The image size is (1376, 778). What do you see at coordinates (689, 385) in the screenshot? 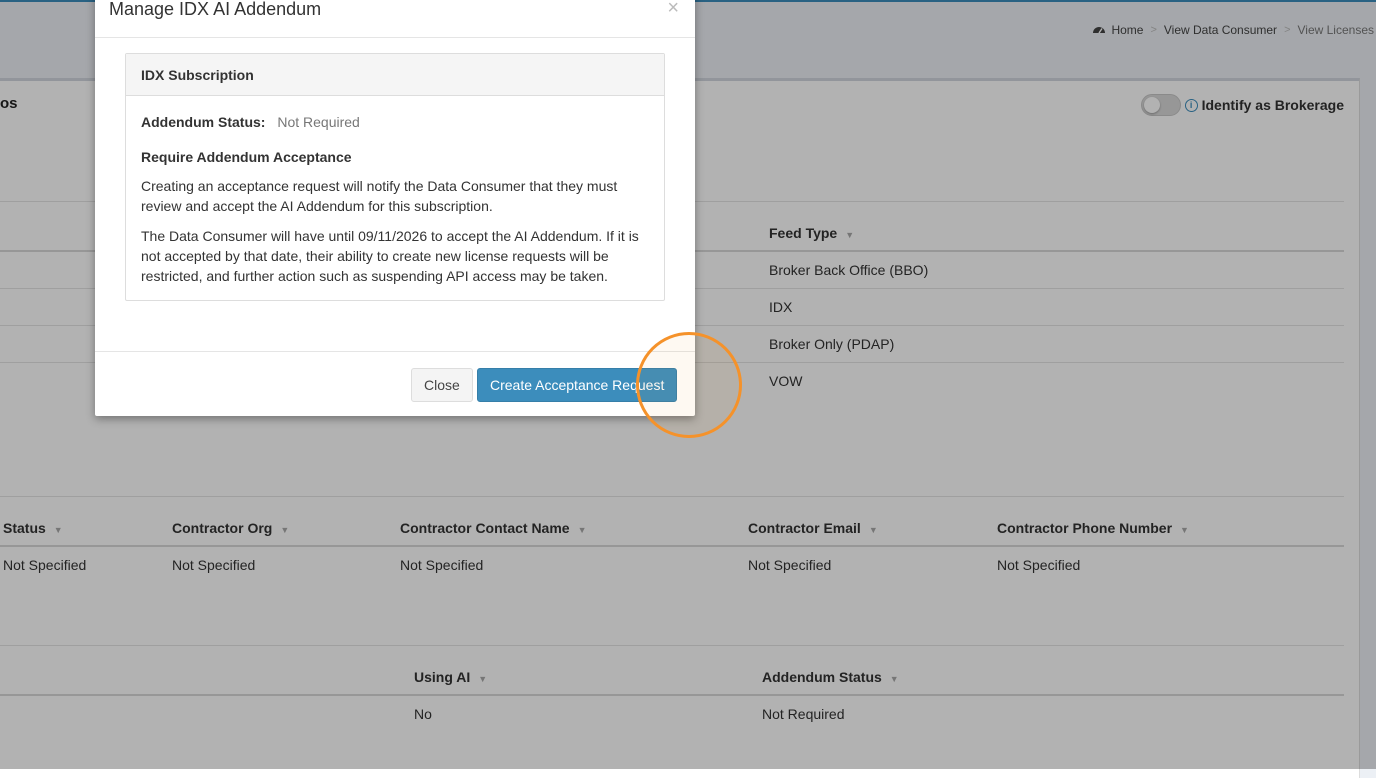
I see `click-highlight-ring` at bounding box center [689, 385].